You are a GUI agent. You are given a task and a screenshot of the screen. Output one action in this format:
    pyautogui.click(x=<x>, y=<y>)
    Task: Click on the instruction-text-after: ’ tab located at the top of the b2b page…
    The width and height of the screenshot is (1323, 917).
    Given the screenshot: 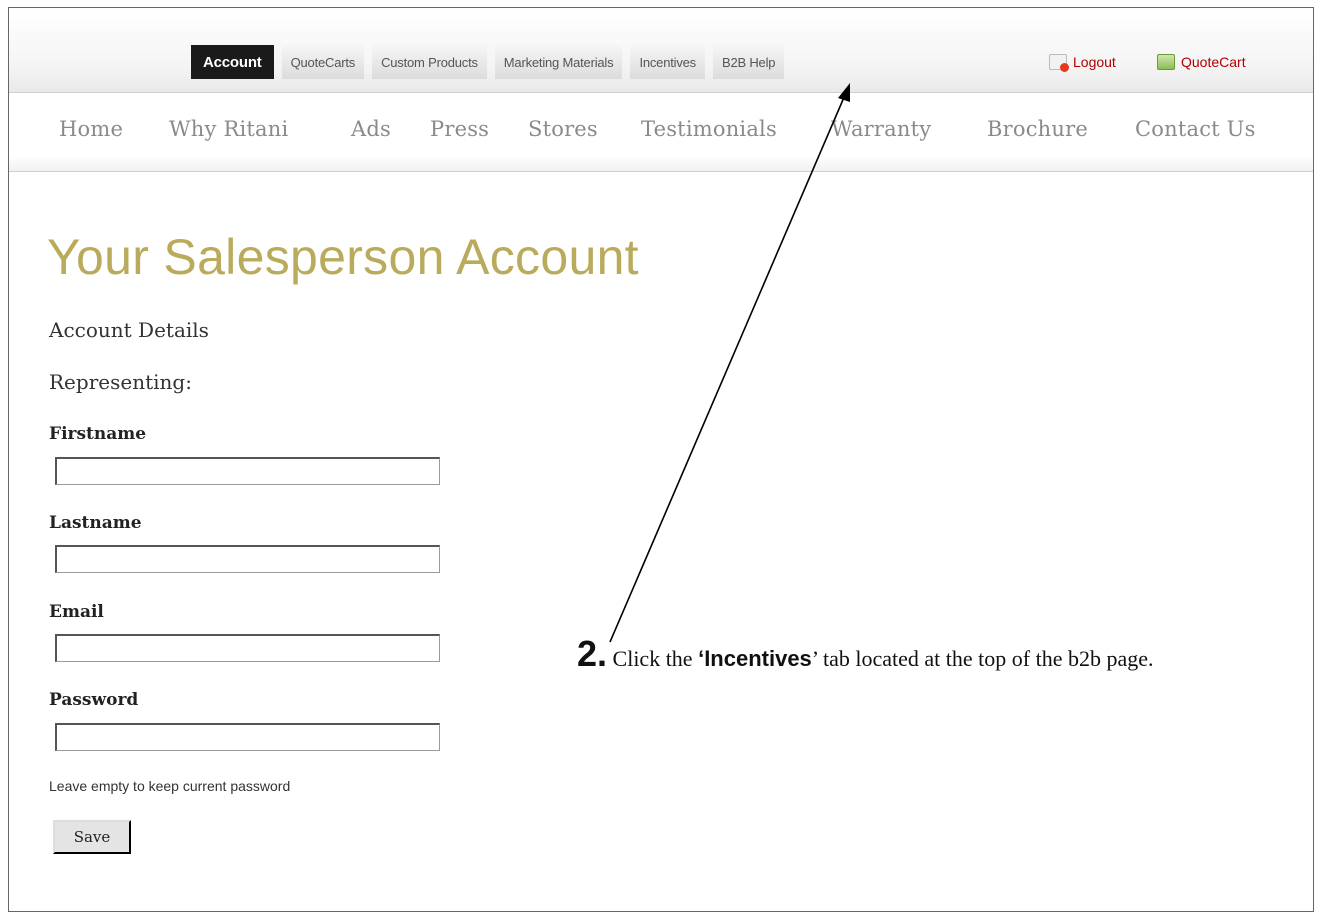 What is the action you would take?
    pyautogui.click(x=982, y=658)
    